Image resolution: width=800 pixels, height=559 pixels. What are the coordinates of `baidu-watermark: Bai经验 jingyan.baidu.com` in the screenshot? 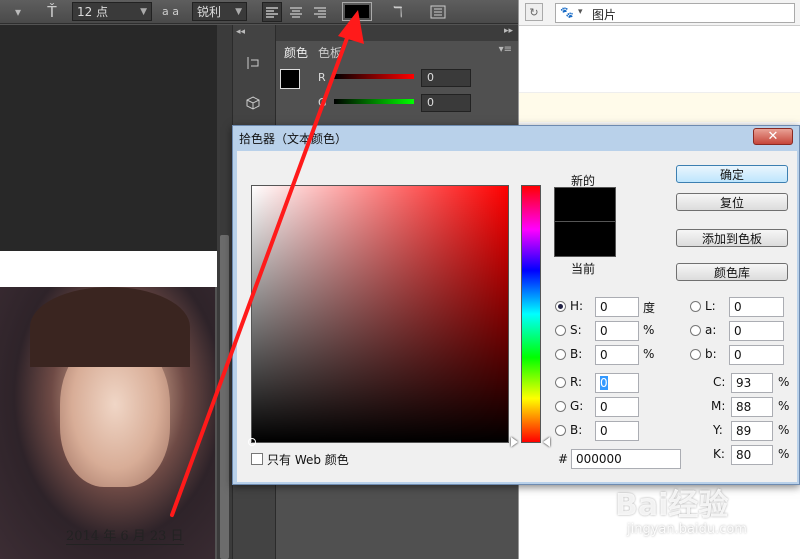 It's located at (707, 515).